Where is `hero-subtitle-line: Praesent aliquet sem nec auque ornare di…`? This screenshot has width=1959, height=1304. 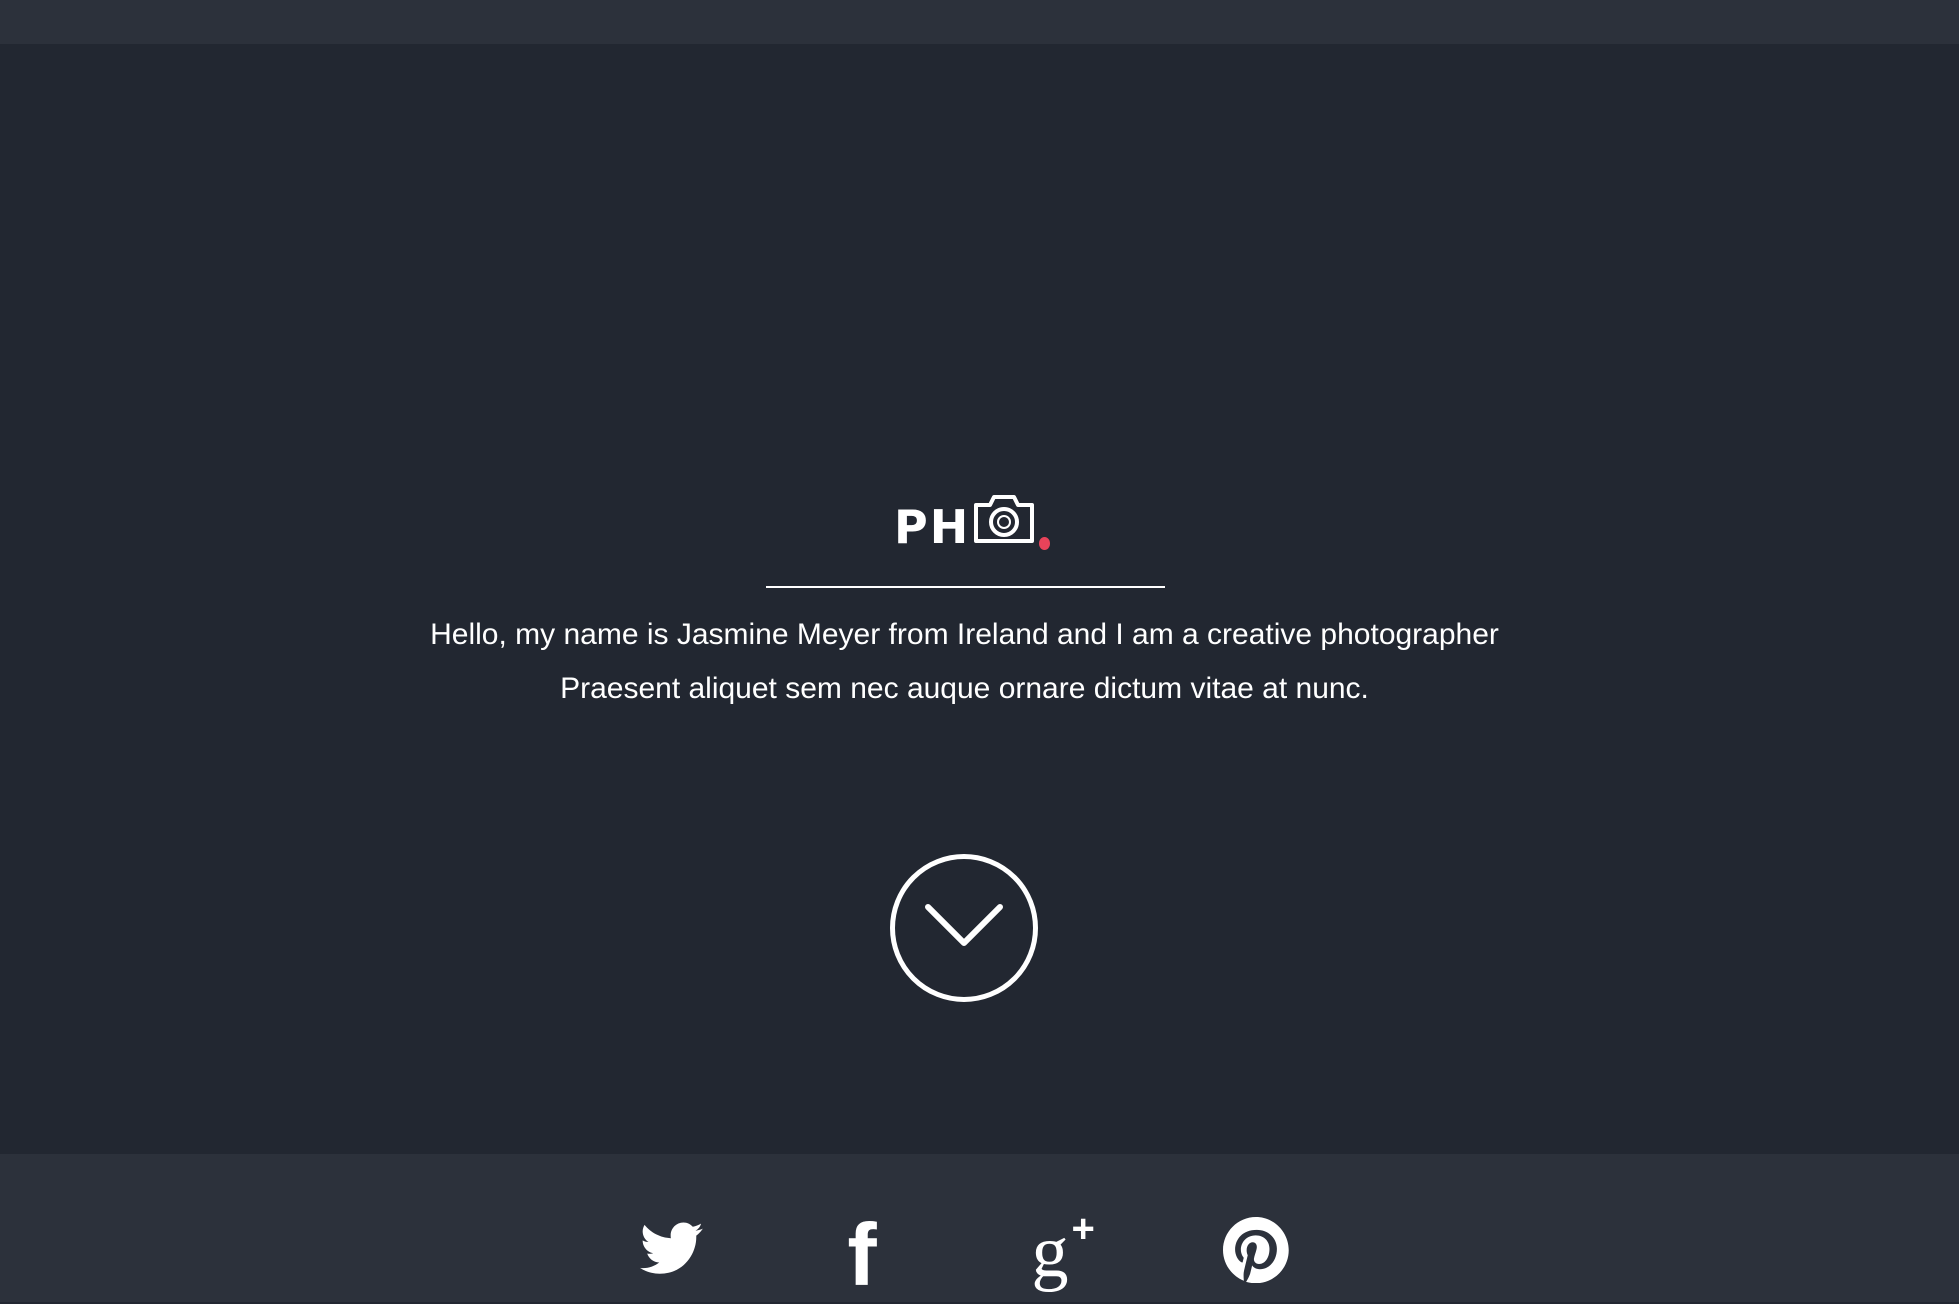 hero-subtitle-line: Praesent aliquet sem nec auque ornare di… is located at coordinates (964, 688).